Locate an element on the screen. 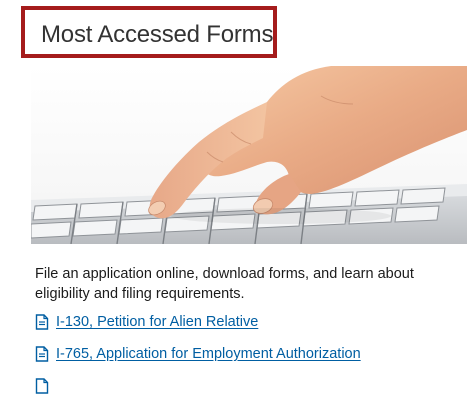 The image size is (467, 396). form-link-i-130: I-130, Petition for Alien Relative is located at coordinates (146, 322).